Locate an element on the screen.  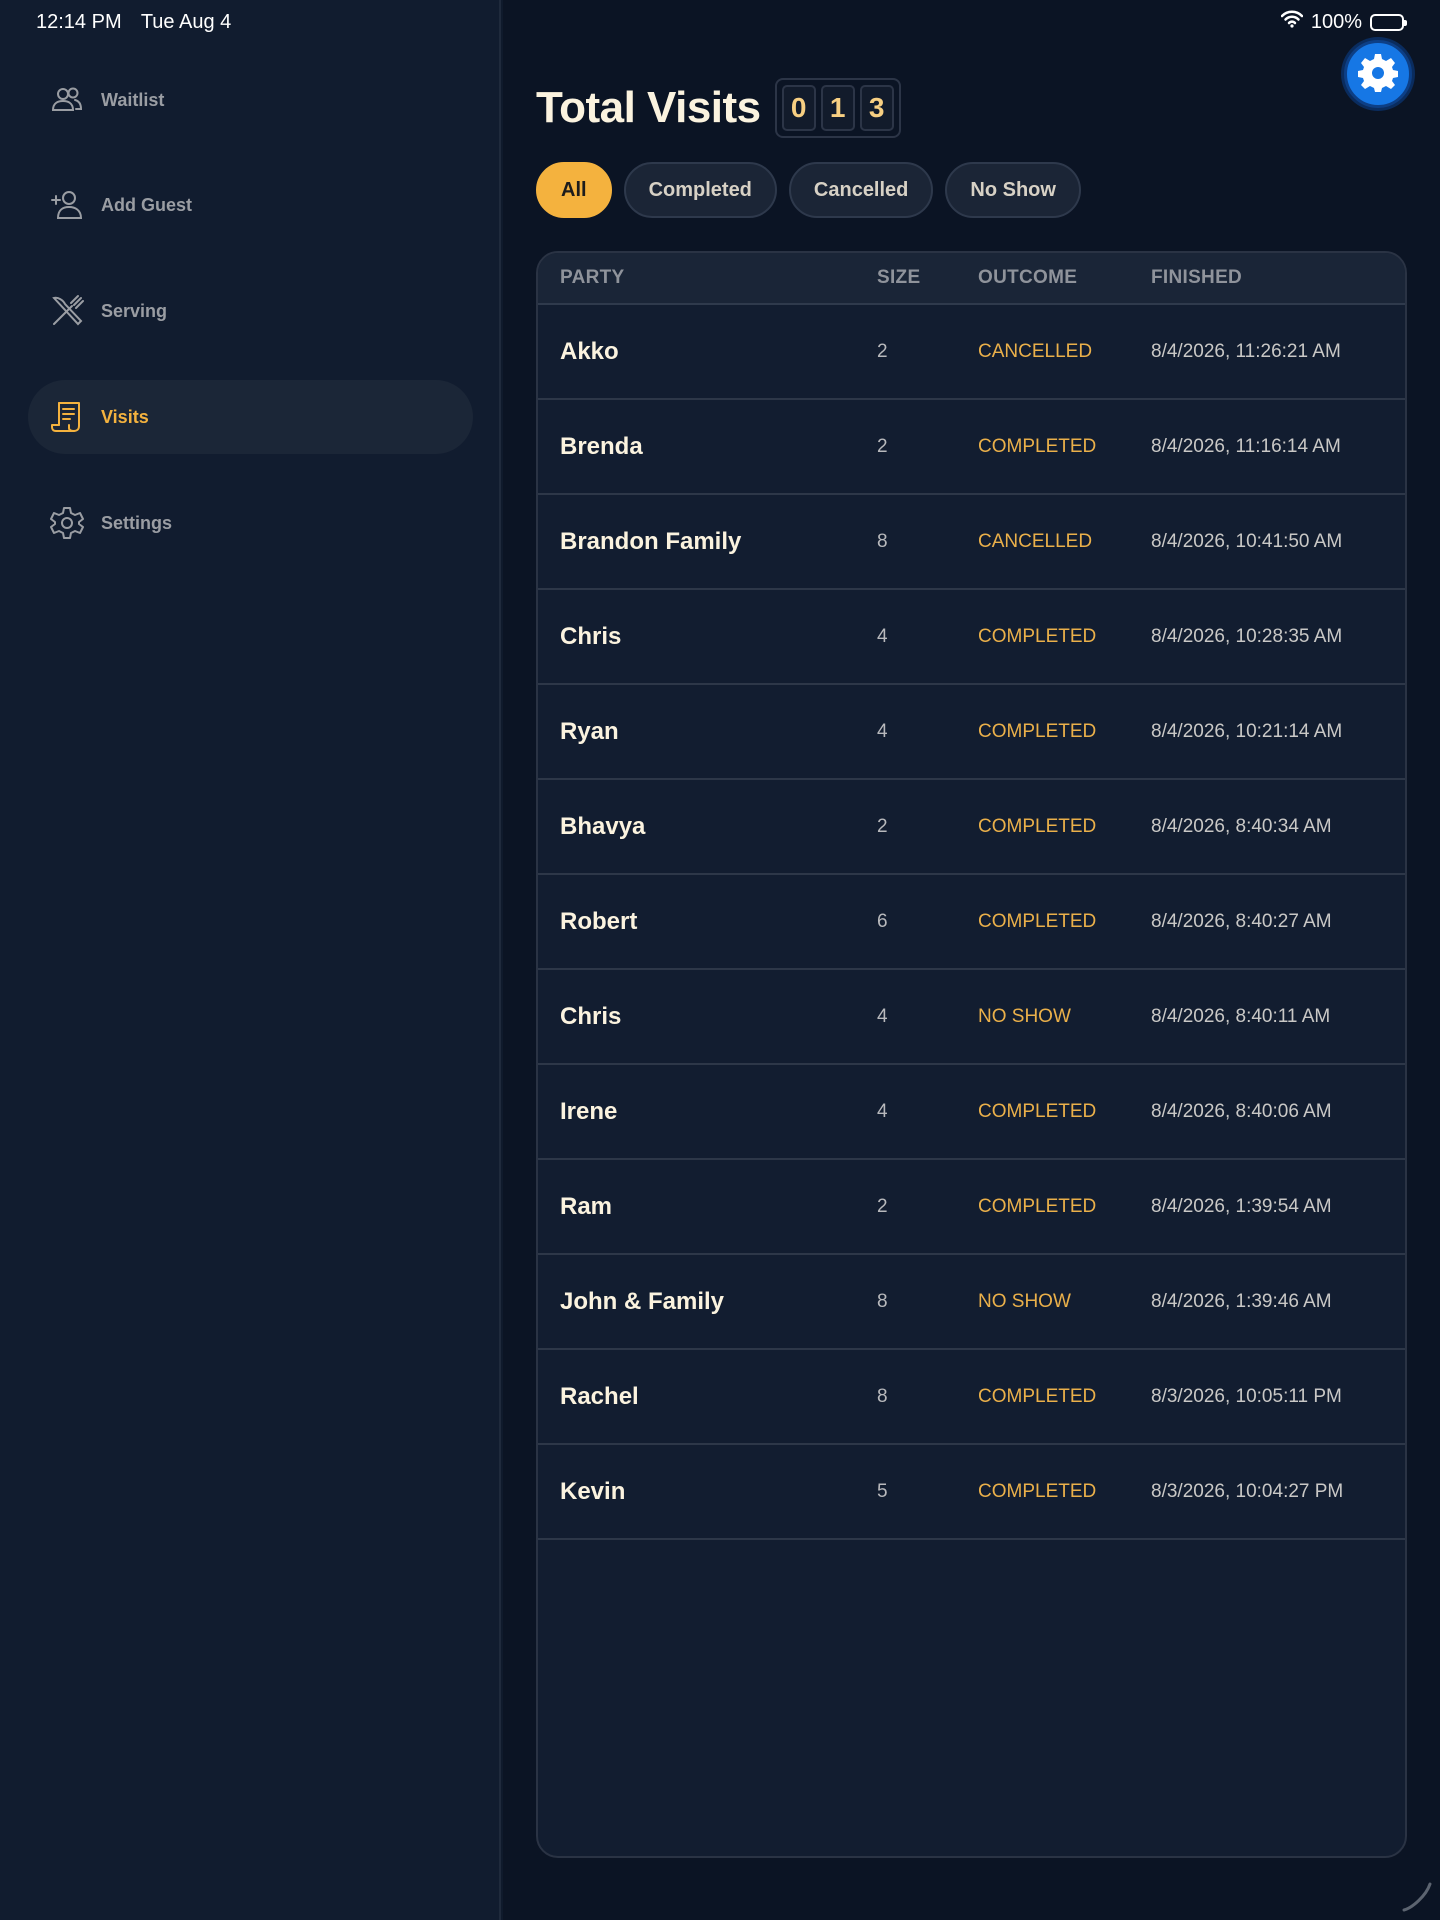
status-date: Tue Aug 4 is located at coordinates (186, 21).